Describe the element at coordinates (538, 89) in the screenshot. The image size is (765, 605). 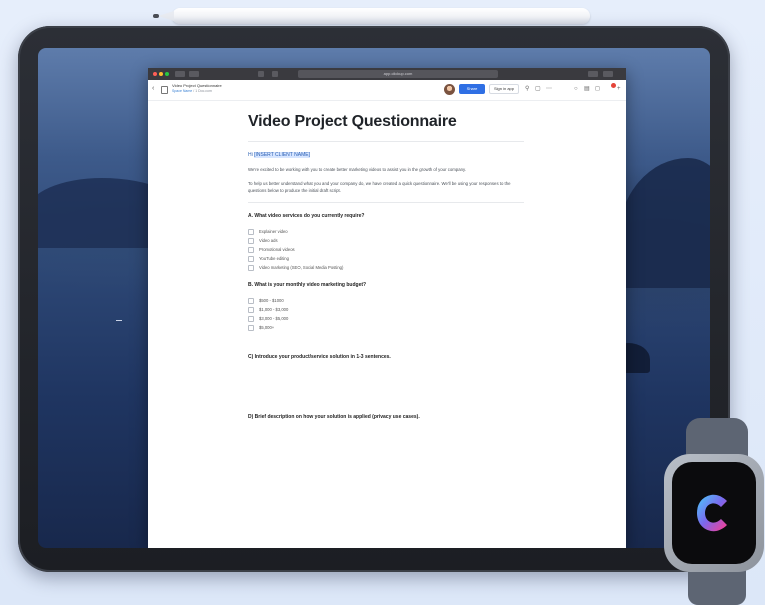
I see `bookmark-icon: ▢` at that location.